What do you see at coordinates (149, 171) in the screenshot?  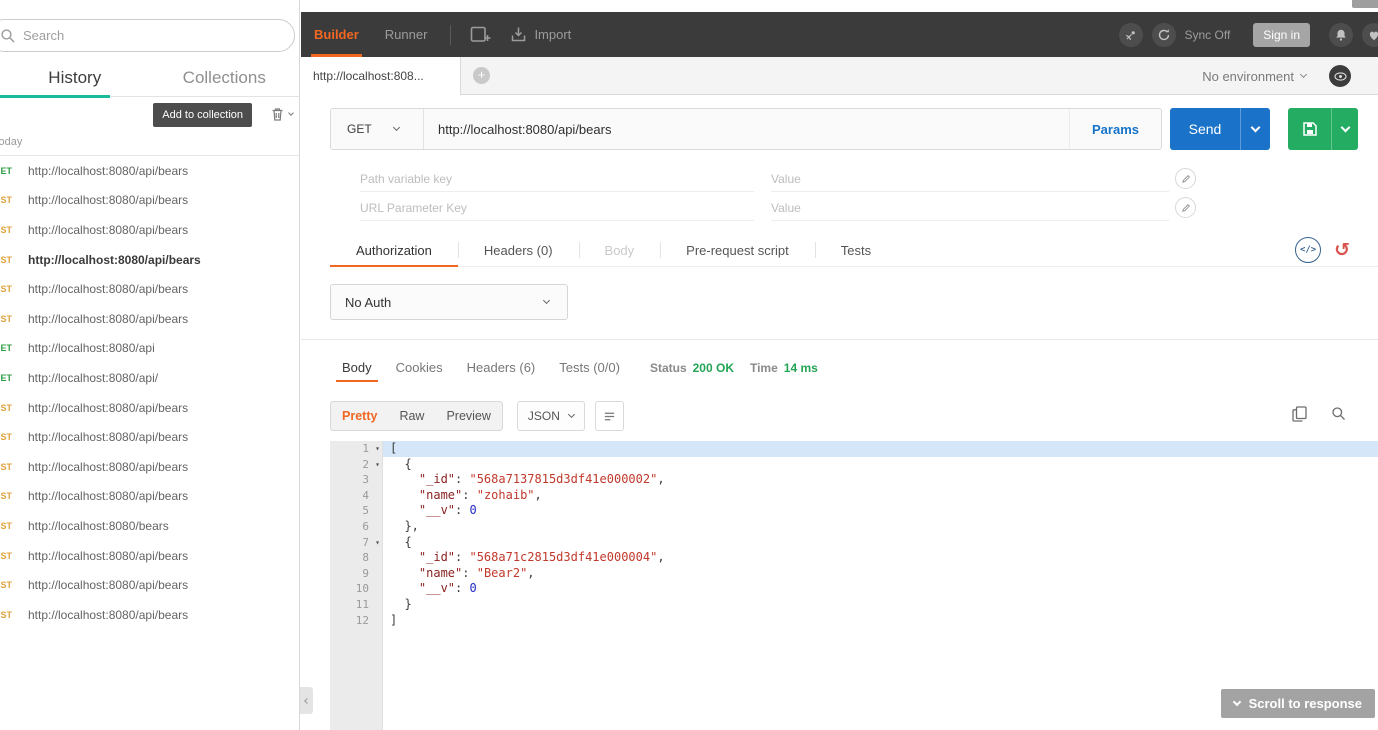 I see `history-item: GET http://localhost:8080/api/bears` at bounding box center [149, 171].